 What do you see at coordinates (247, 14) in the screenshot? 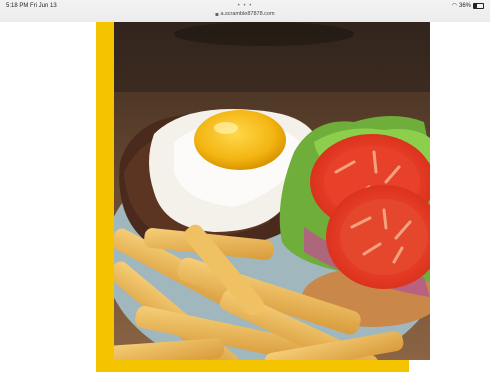
I see `address-bar-url: a.scramble87878.com` at bounding box center [247, 14].